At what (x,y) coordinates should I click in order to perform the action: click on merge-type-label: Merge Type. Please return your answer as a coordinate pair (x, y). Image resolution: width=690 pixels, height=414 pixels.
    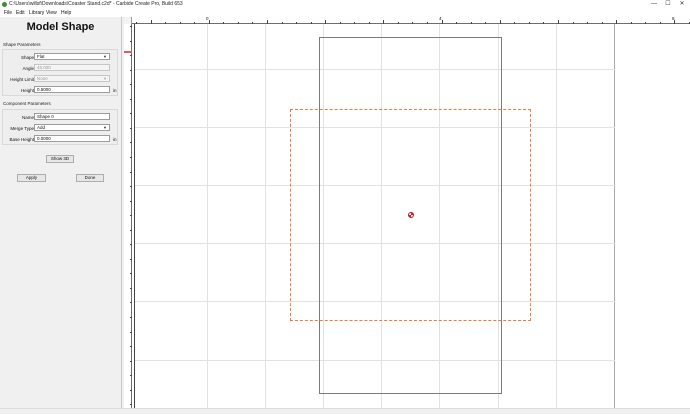
    Looking at the image, I should click on (22, 128).